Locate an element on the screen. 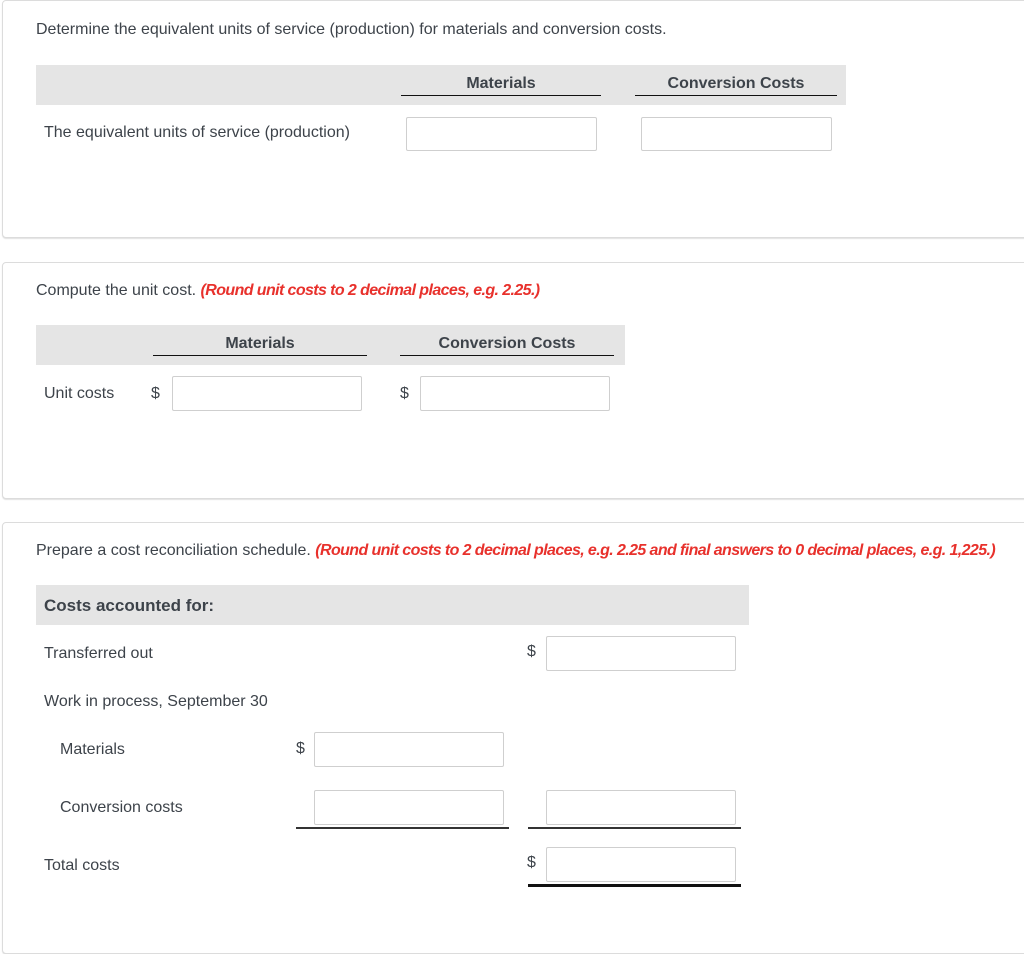 This screenshot has height=954, width=1024. total-double-rule is located at coordinates (634, 885).